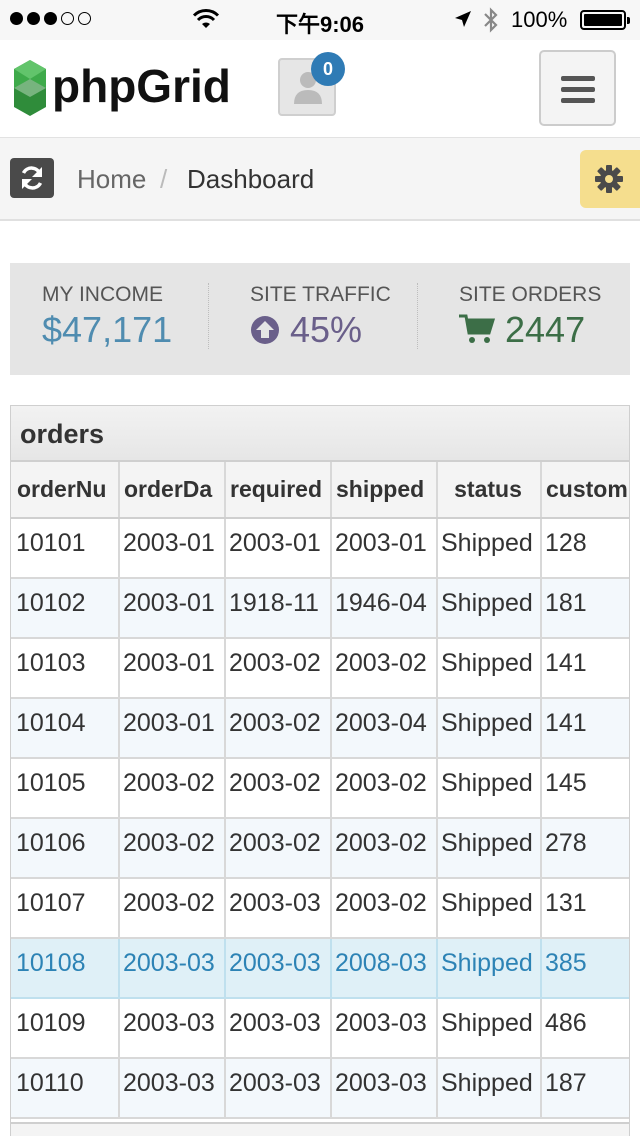 The image size is (640, 1136). I want to click on table-cell-ordernu: 10103, so click(65, 668).